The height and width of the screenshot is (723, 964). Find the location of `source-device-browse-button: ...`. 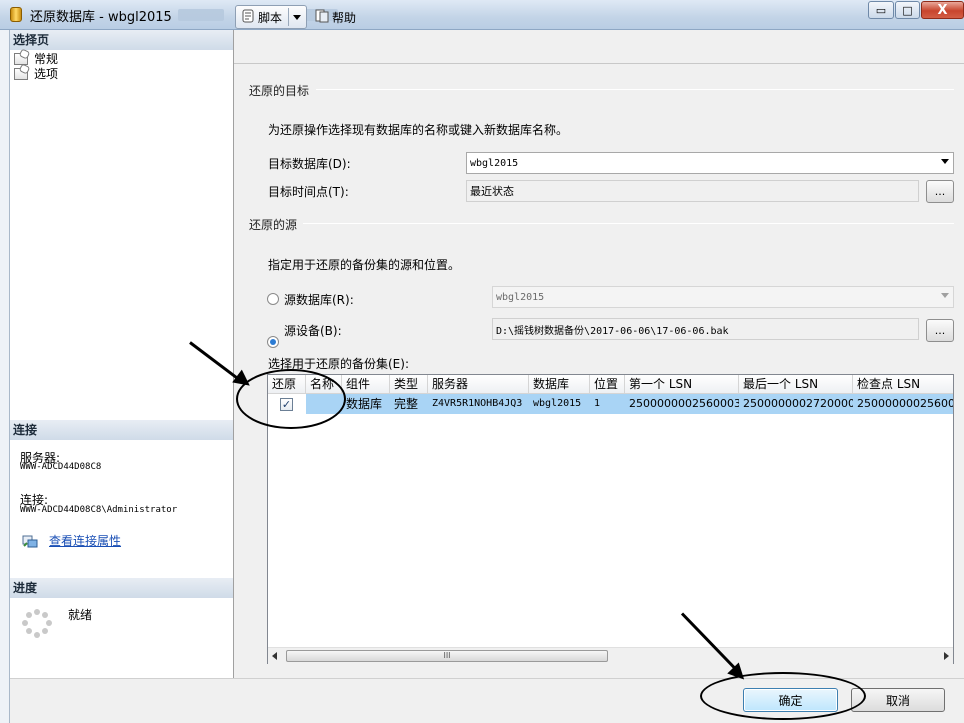

source-device-browse-button: ... is located at coordinates (940, 330).